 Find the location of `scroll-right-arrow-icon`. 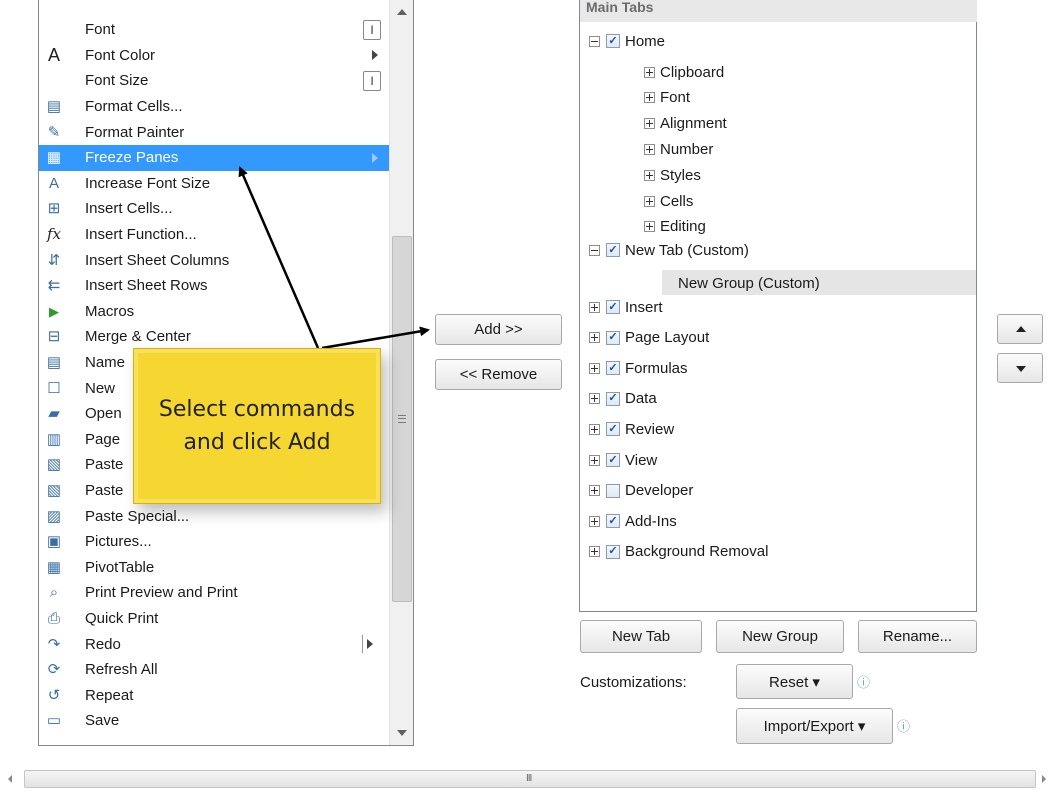

scroll-right-arrow-icon is located at coordinates (1044, 779).